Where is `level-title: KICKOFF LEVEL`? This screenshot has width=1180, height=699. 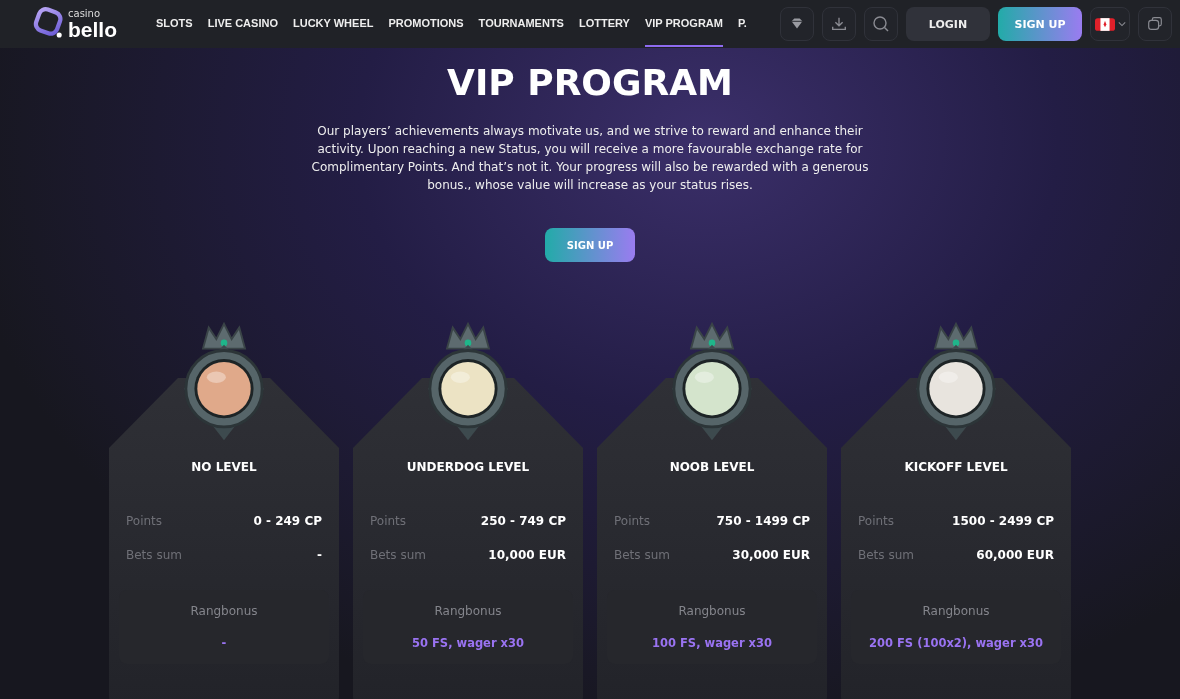 level-title: KICKOFF LEVEL is located at coordinates (956, 467).